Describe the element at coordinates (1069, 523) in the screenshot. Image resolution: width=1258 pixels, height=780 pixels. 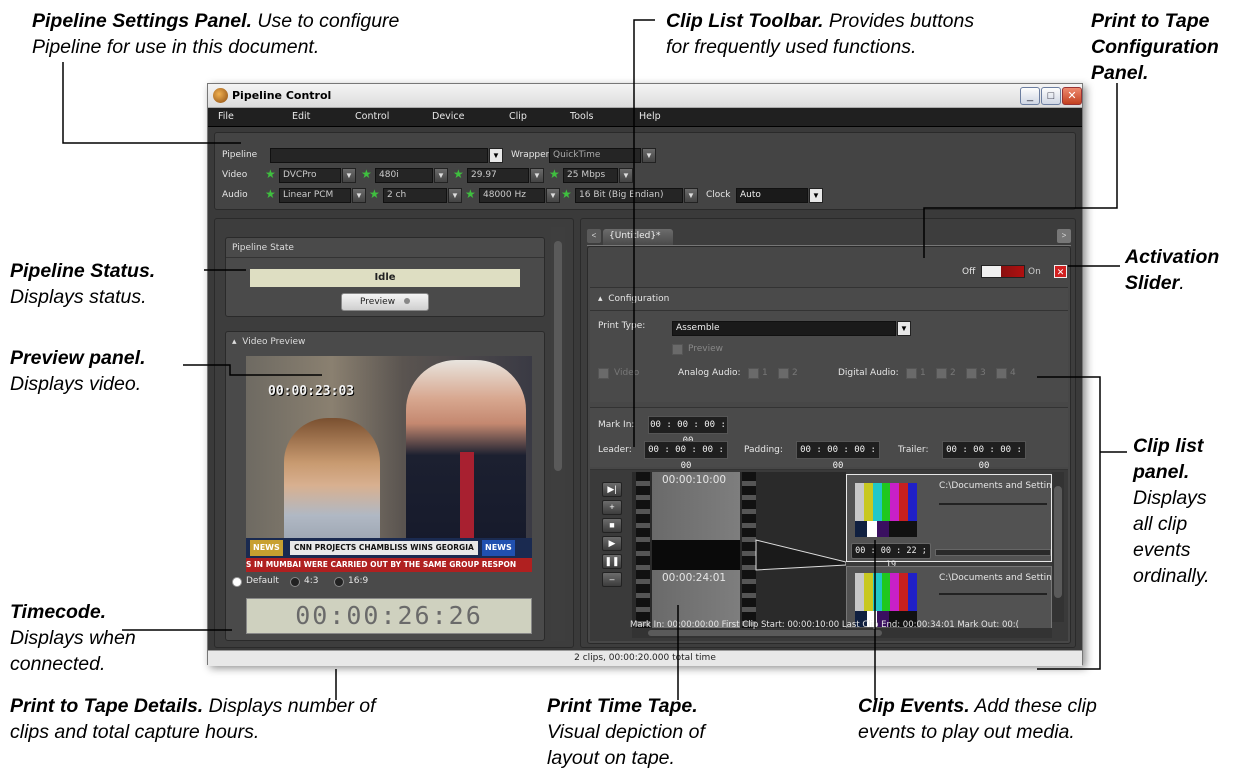
I see `leader-clip-list-bracket` at that location.